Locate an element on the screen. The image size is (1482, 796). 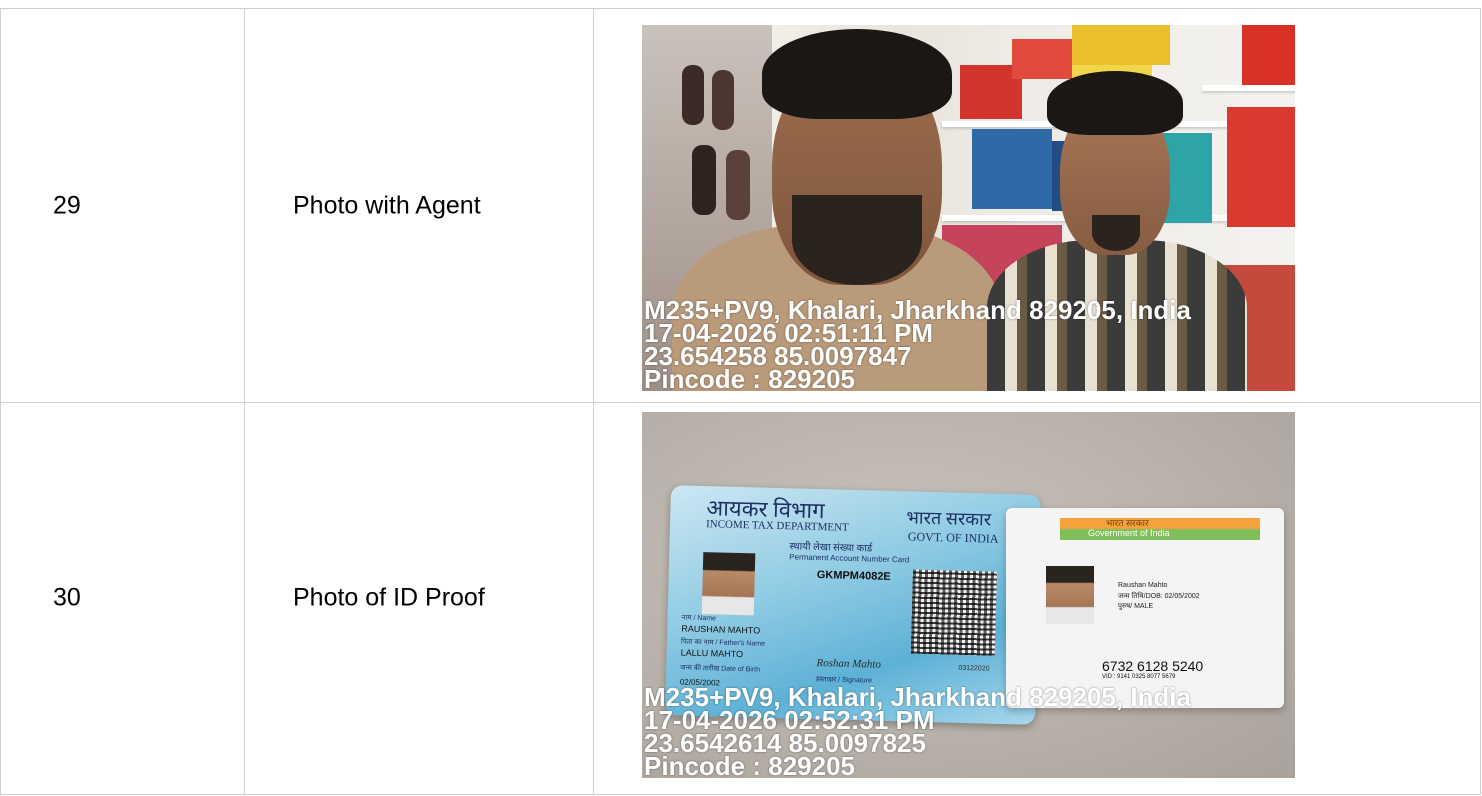
aadhaar-dob: जन्म तिथि/DOB: 02/05/2002 is located at coordinates (1159, 596).